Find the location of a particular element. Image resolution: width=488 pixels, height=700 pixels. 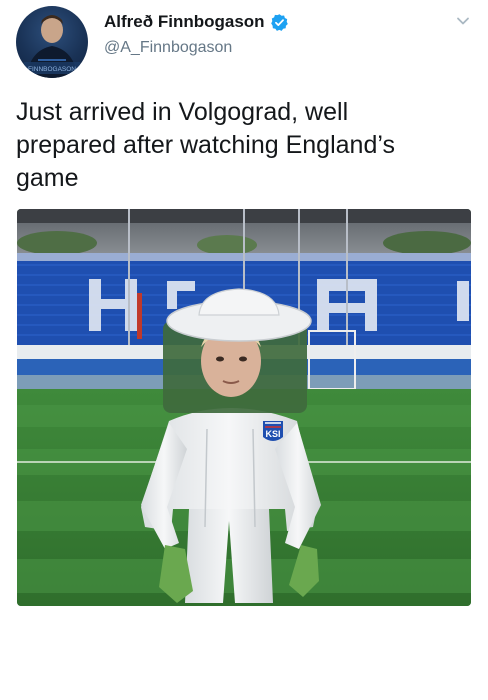

ksi-badge: KSI is located at coordinates (273, 431).